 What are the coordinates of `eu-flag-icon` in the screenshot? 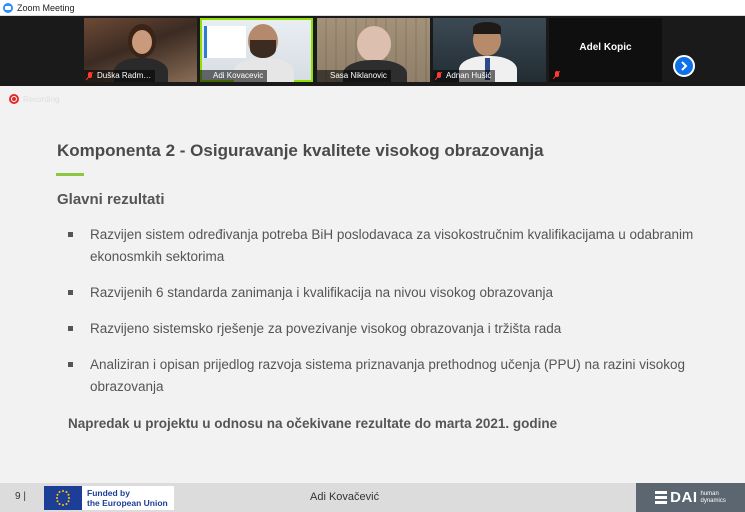 It's located at (63, 498).